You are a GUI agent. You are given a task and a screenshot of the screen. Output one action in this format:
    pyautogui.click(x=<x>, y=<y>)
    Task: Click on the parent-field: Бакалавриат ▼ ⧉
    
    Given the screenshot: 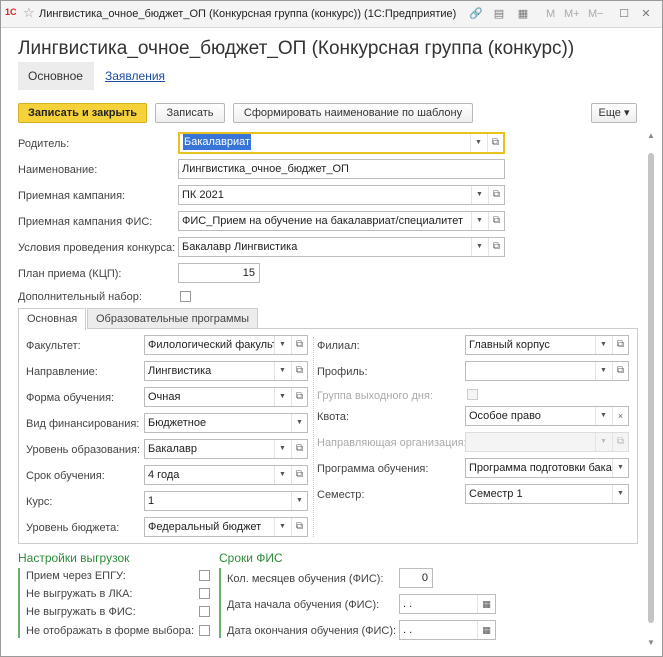 What is the action you would take?
    pyautogui.click(x=341, y=143)
    